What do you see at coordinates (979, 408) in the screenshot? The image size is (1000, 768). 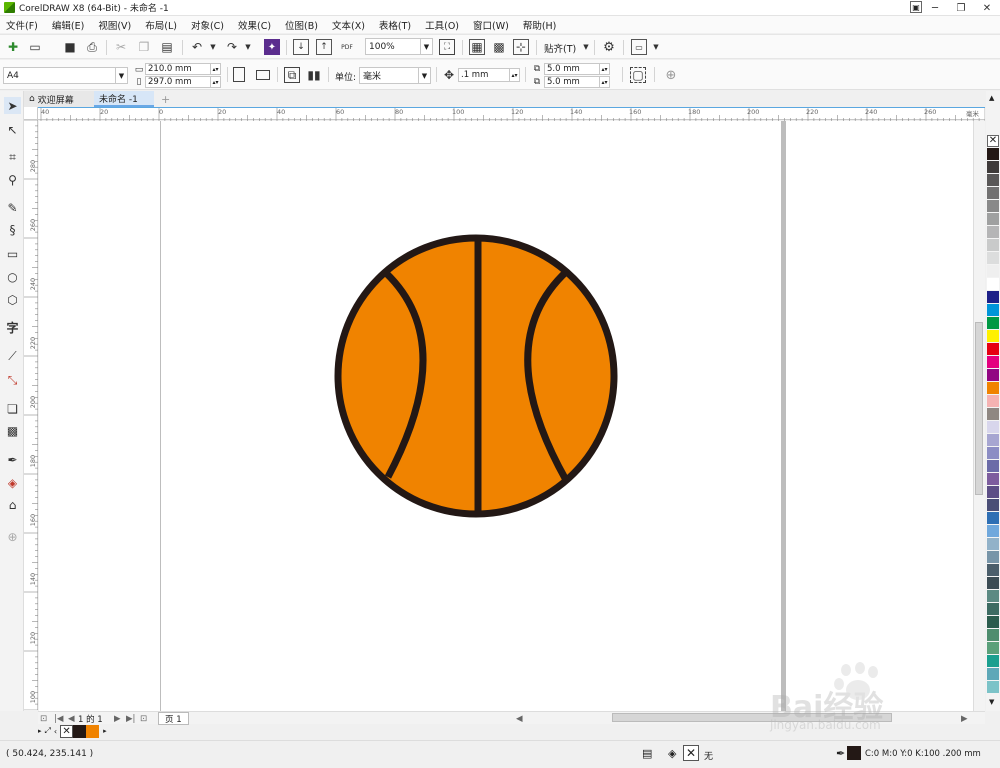 I see `vertical-scroll-thumb` at bounding box center [979, 408].